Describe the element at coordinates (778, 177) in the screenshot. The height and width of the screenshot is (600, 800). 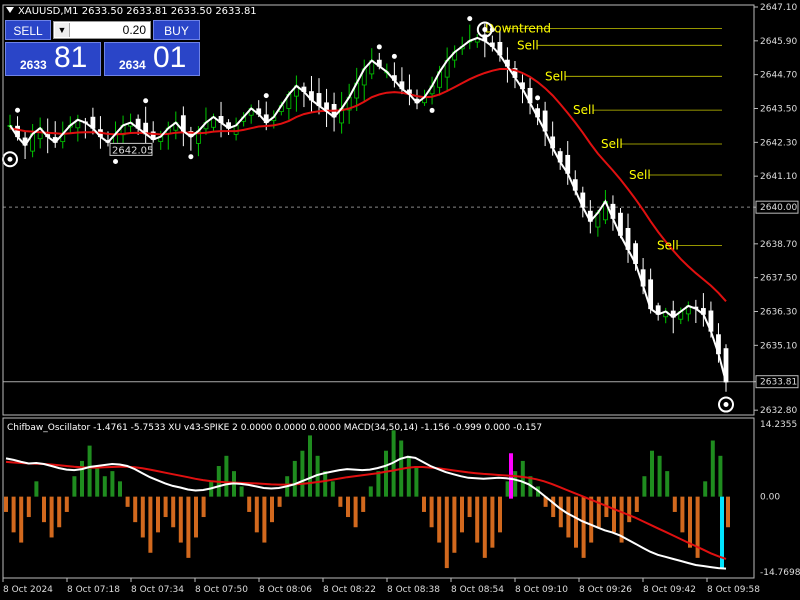
I see `price-tick-label: 2641.10` at that location.